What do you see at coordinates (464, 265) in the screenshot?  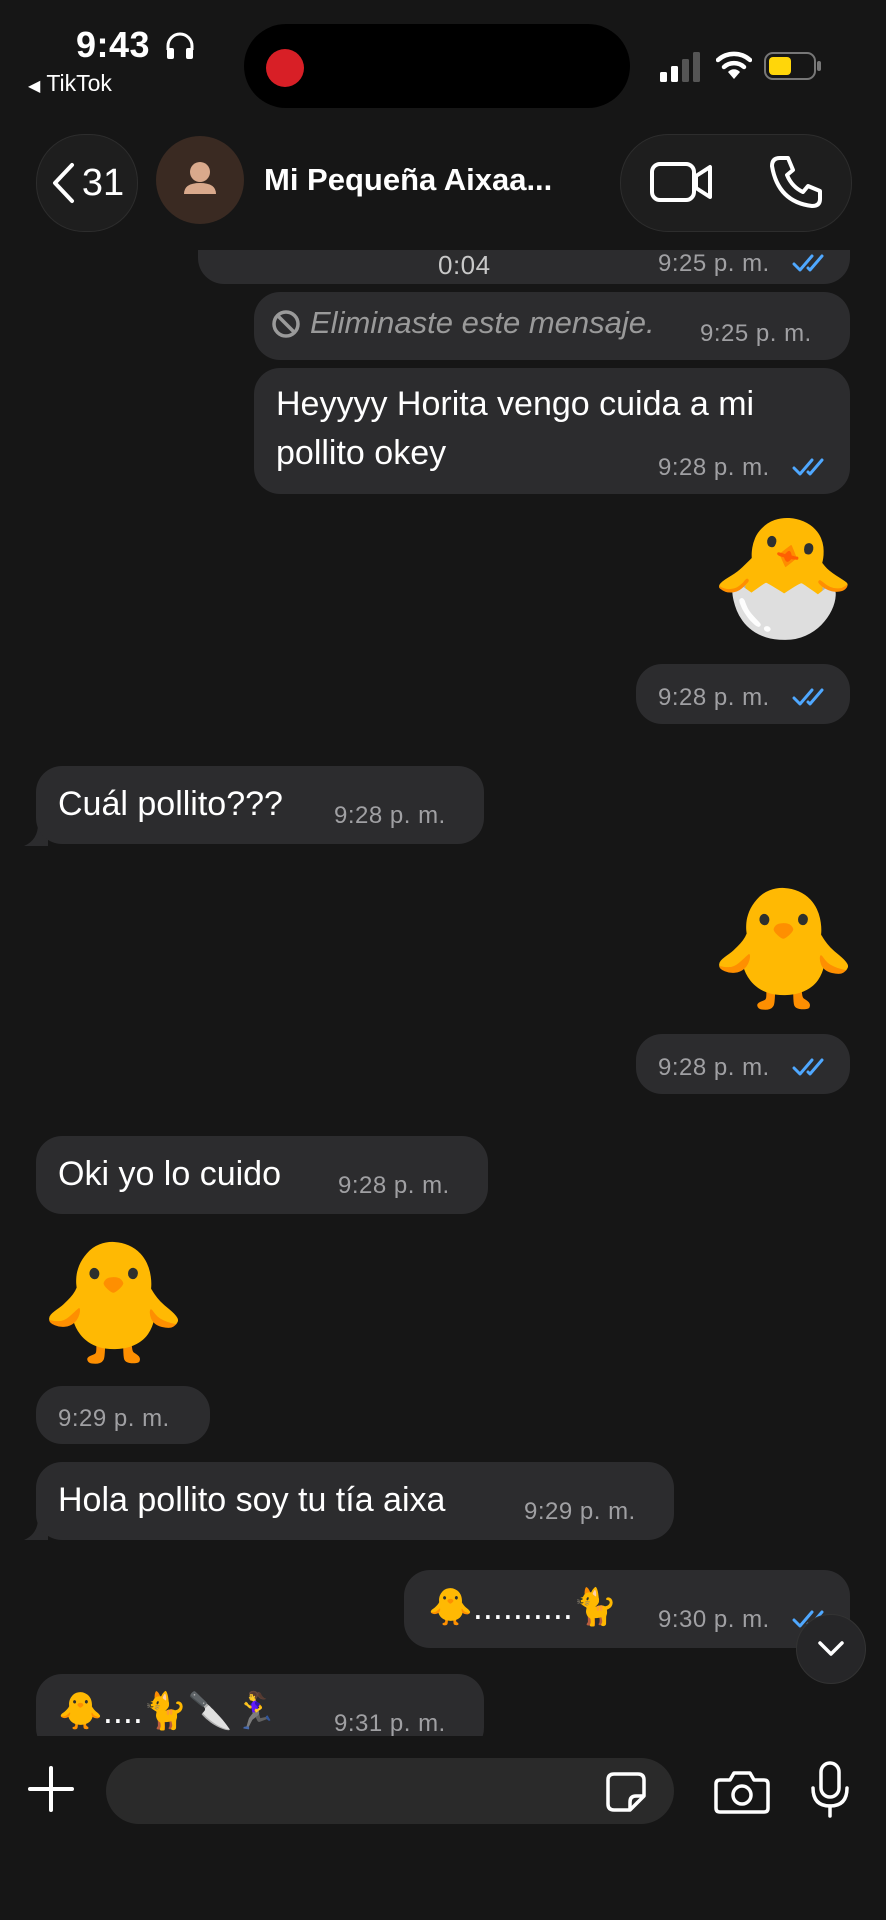 I see `voice-duration: 0:04` at bounding box center [464, 265].